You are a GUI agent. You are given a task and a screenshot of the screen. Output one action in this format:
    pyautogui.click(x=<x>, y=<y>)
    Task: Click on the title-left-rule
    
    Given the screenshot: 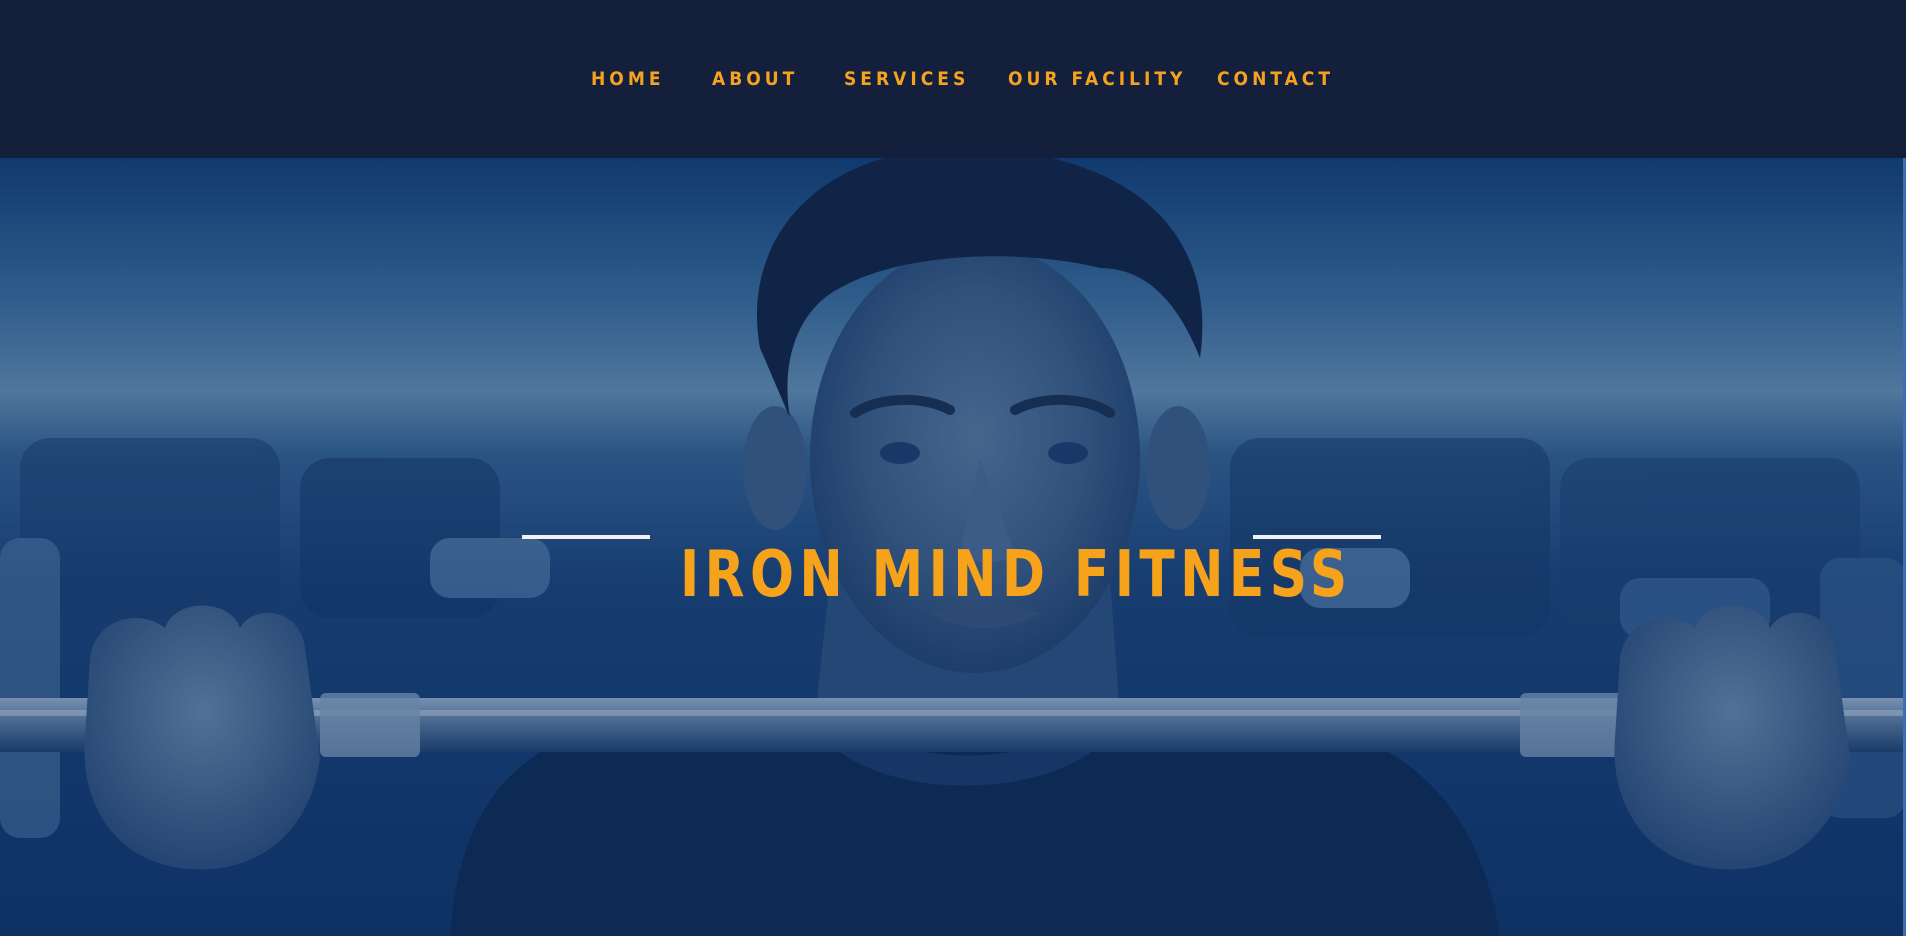 What is the action you would take?
    pyautogui.click(x=586, y=537)
    